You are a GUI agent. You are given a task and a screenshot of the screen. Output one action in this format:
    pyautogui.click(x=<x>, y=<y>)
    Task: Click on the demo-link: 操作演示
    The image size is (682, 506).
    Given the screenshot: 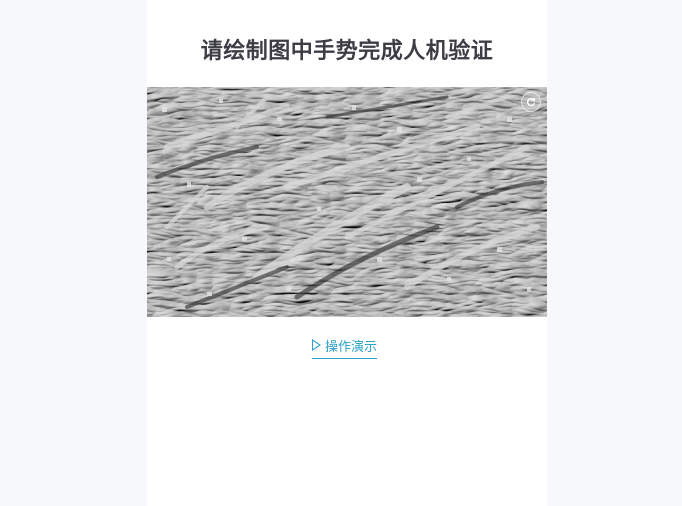 What is the action you would take?
    pyautogui.click(x=345, y=346)
    